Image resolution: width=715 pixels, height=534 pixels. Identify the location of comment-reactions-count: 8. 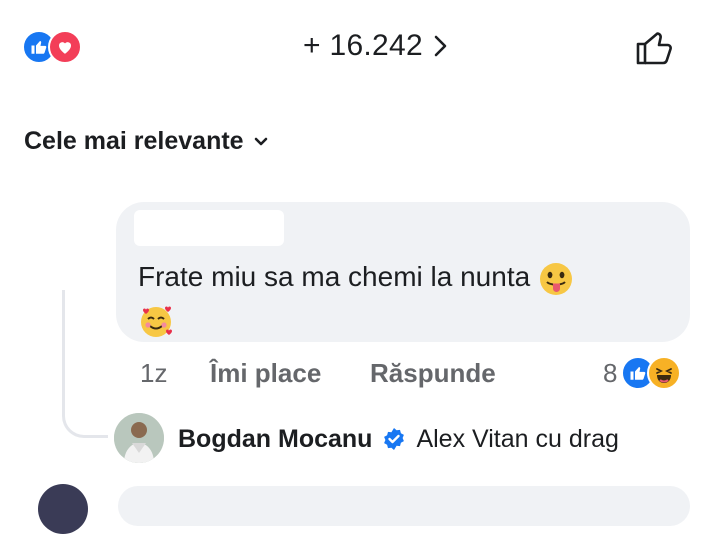
(610, 372).